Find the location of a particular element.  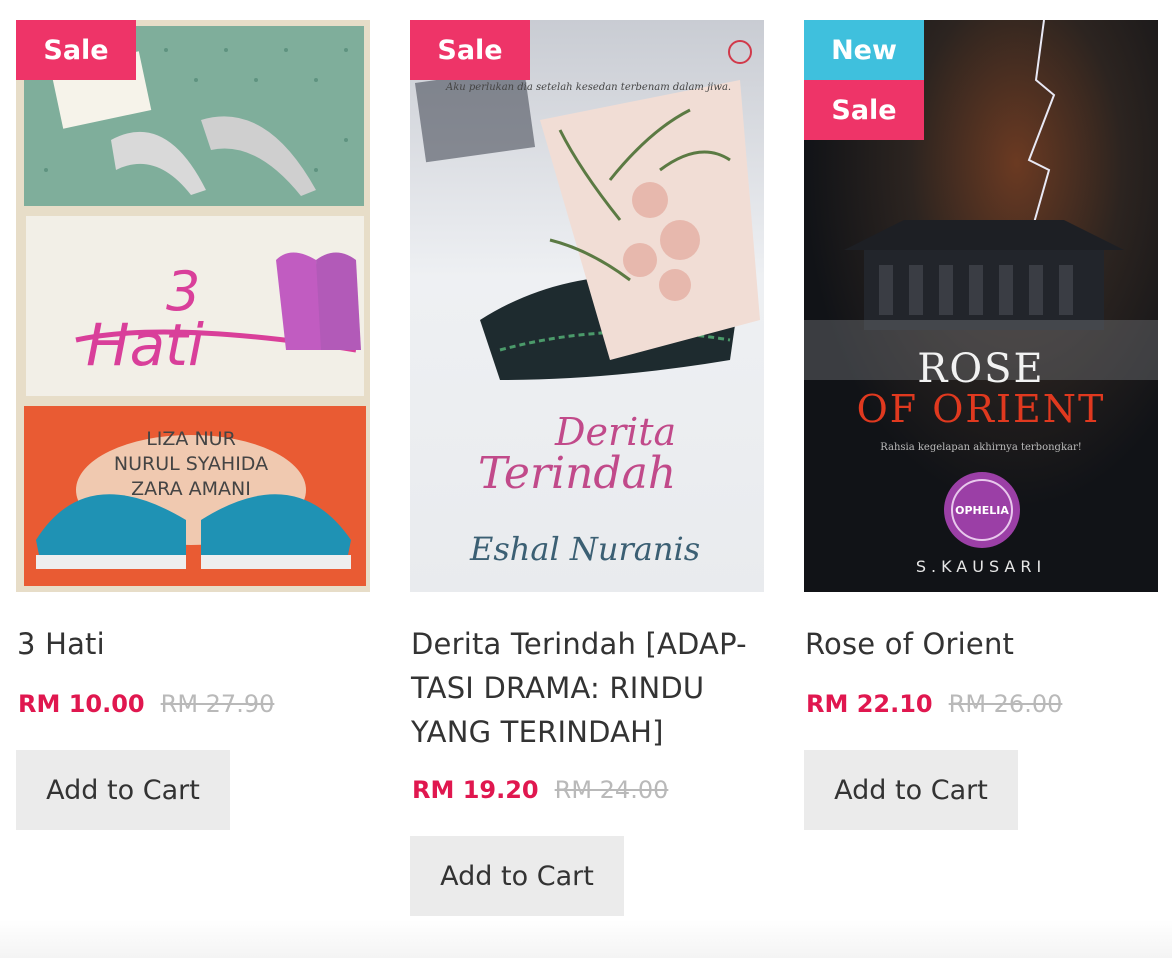

cover-author-3: ZARA AMANI is located at coordinates (191, 489).